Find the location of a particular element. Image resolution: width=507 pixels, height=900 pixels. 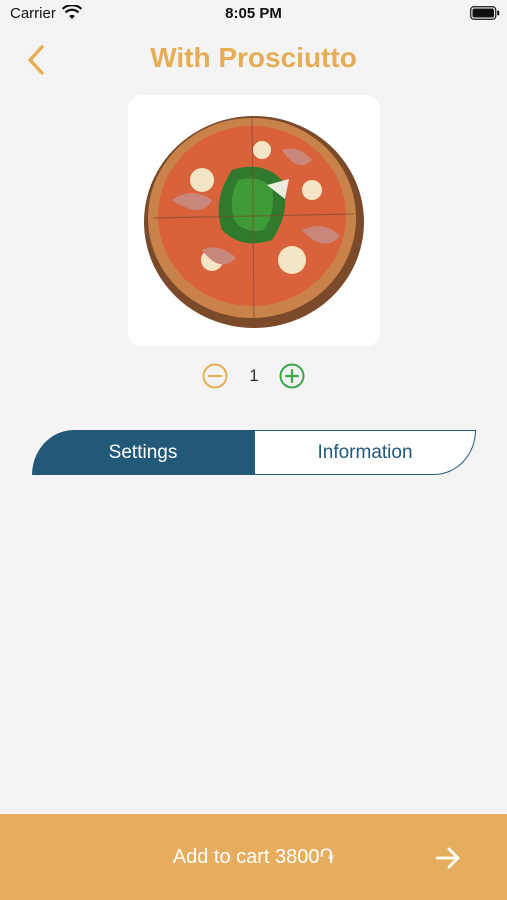

add-to-cart-label: Add to cart 3800֏ is located at coordinates (253, 857).